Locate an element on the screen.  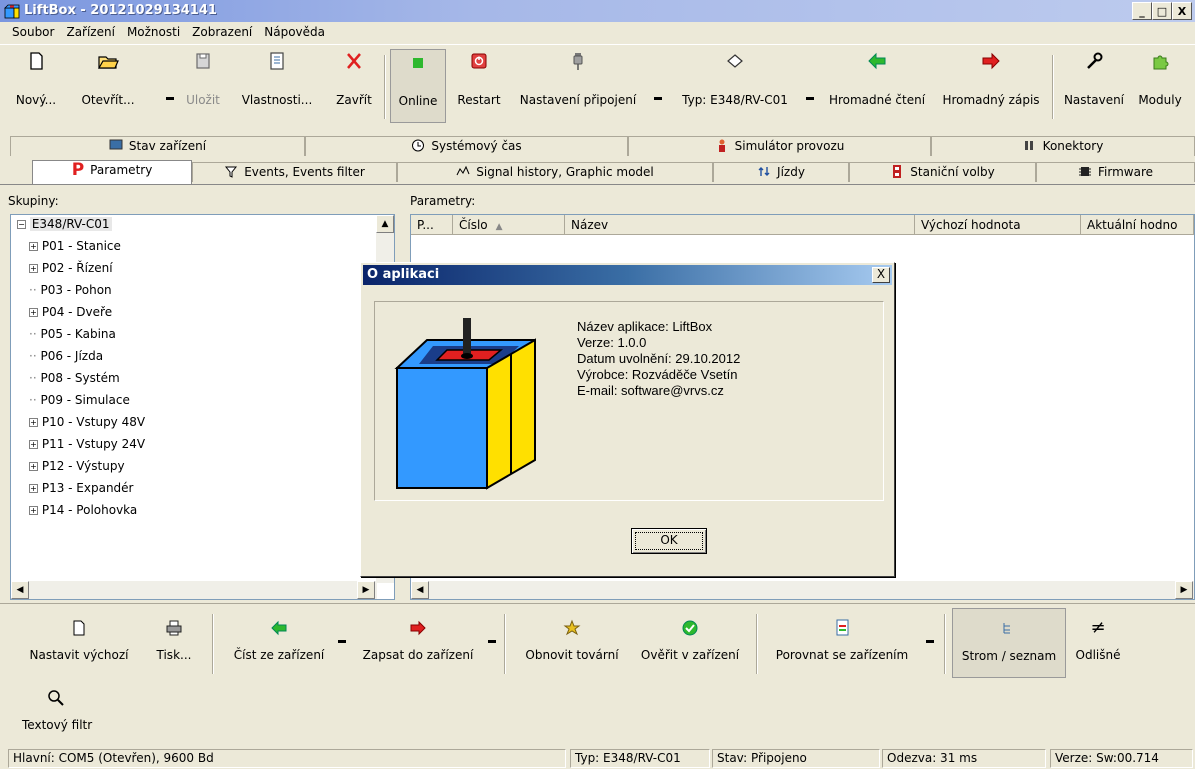
close-window-button: X is located at coordinates (1182, 11).